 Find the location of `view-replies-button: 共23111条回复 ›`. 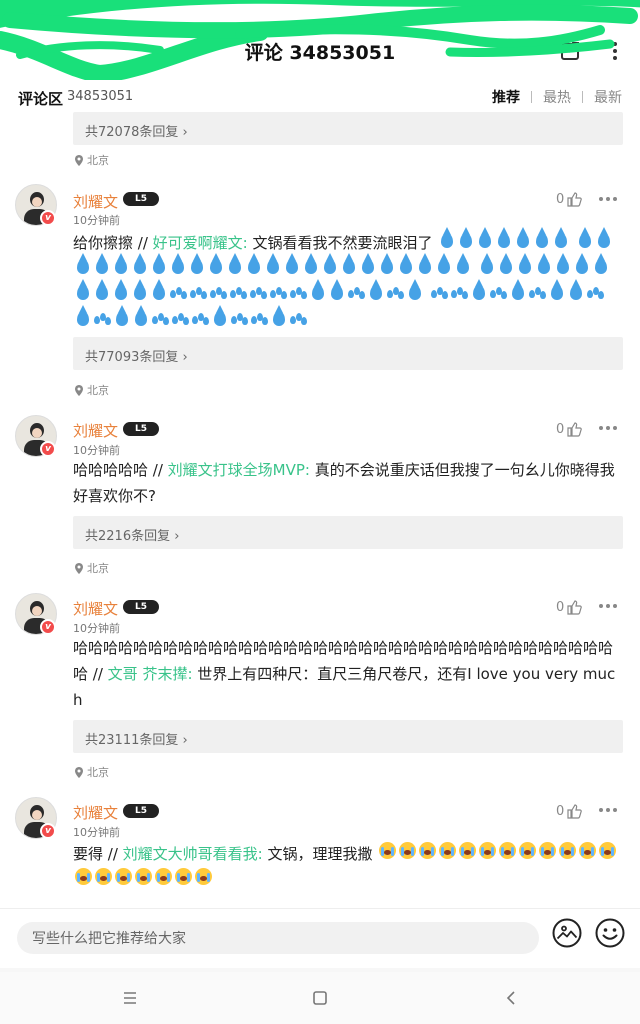

view-replies-button: 共23111条回复 › is located at coordinates (348, 736).